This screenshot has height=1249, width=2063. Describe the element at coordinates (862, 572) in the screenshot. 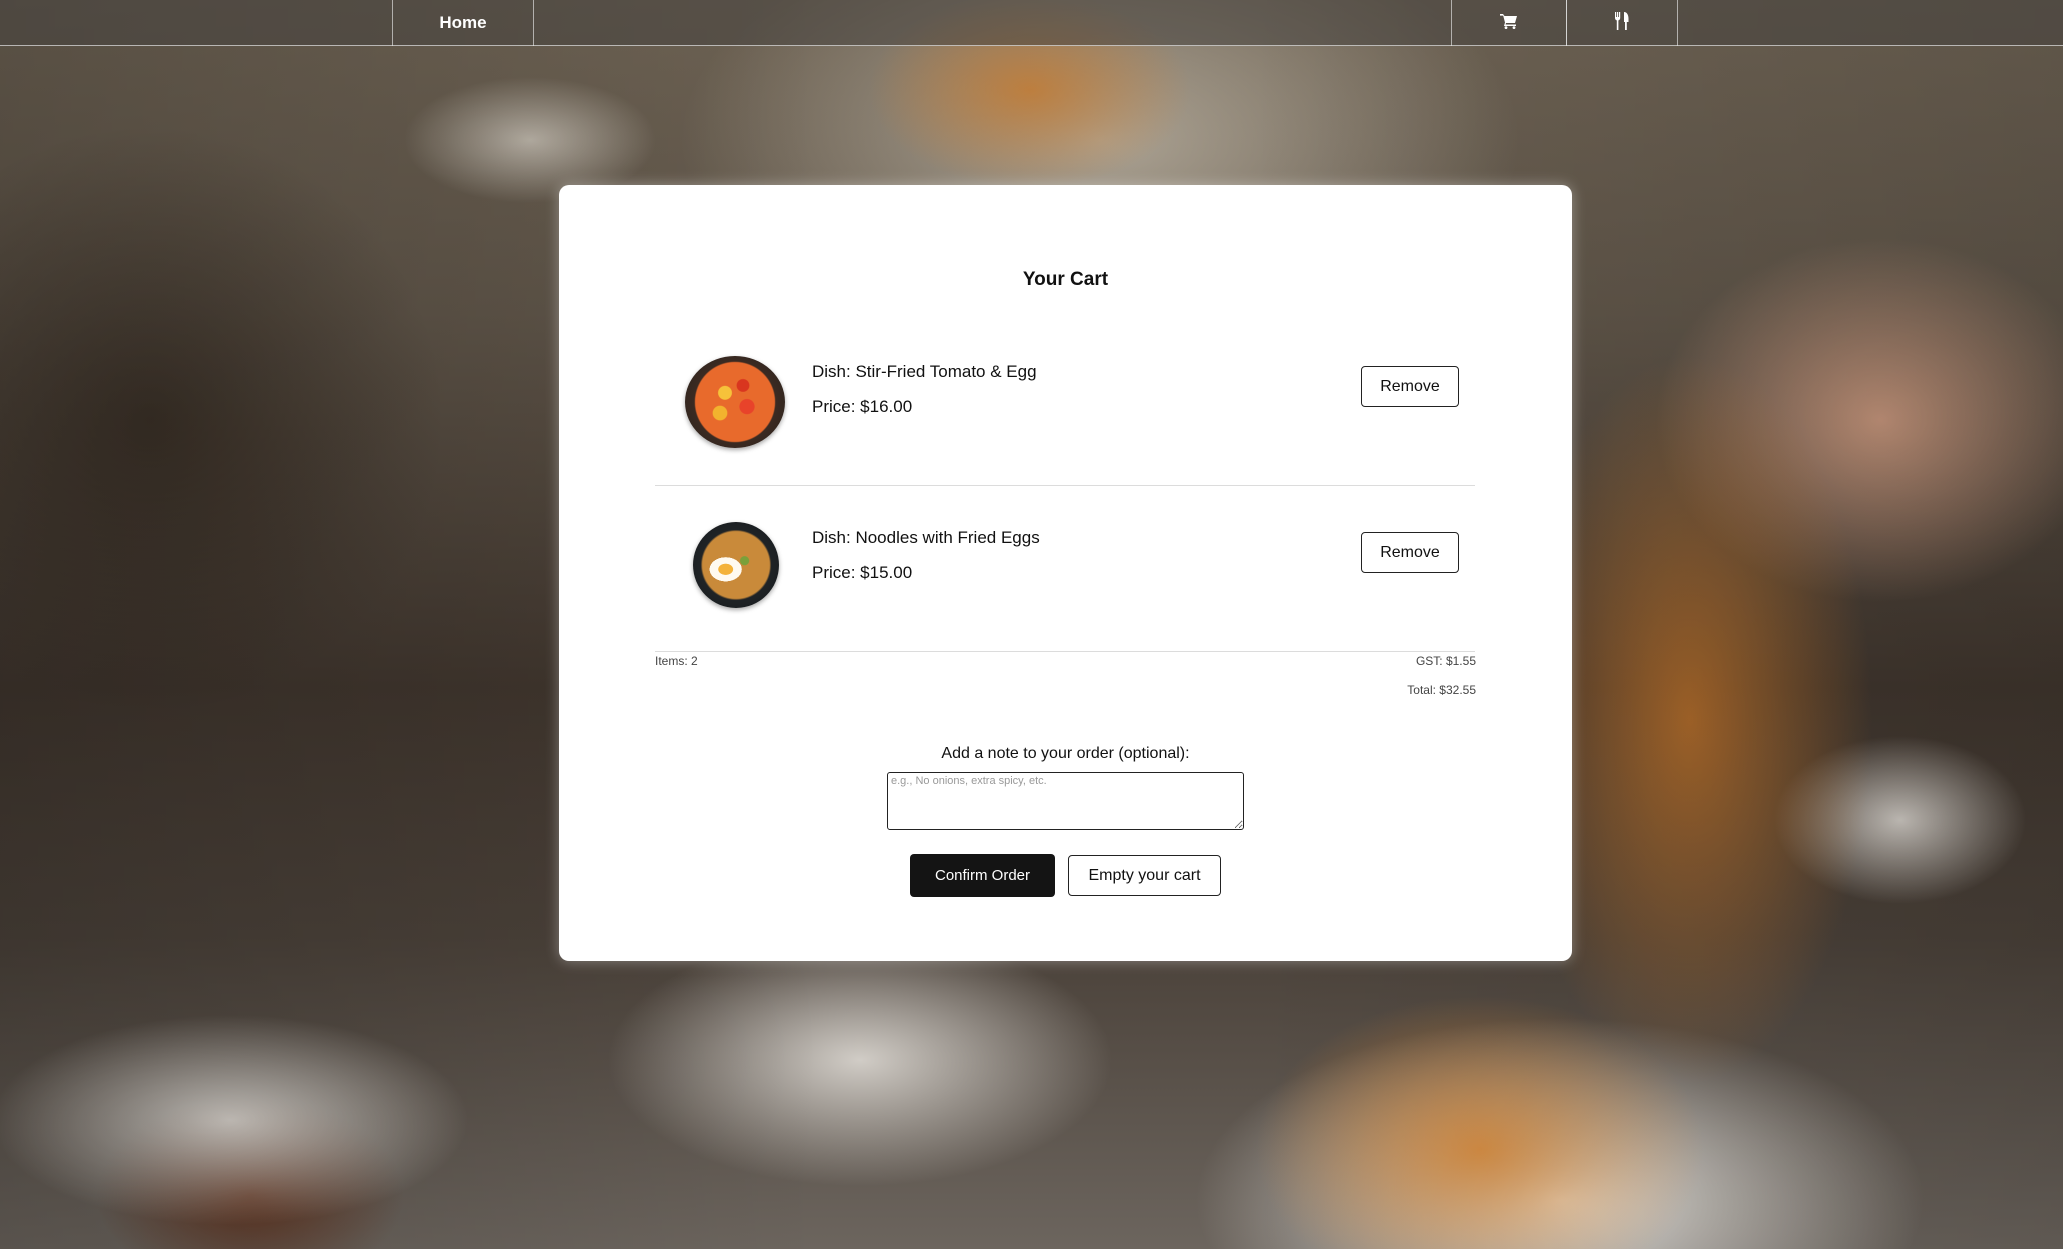

I see `dish-price: Price: $15.00` at that location.